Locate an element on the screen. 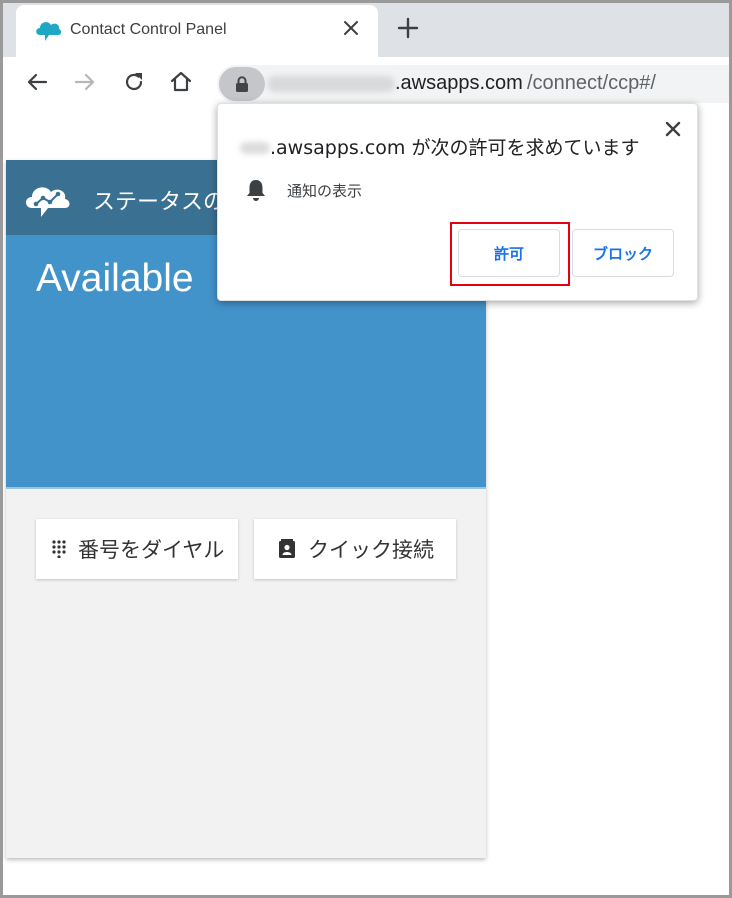 The width and height of the screenshot is (732, 898). browser-toolbar: .awsapps.com /connect/ccp#/ is located at coordinates (366, 82).